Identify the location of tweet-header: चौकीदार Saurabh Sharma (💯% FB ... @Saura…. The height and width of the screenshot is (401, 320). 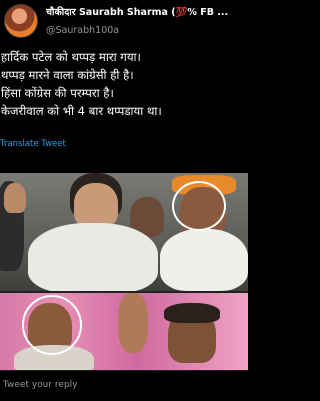
(124, 23).